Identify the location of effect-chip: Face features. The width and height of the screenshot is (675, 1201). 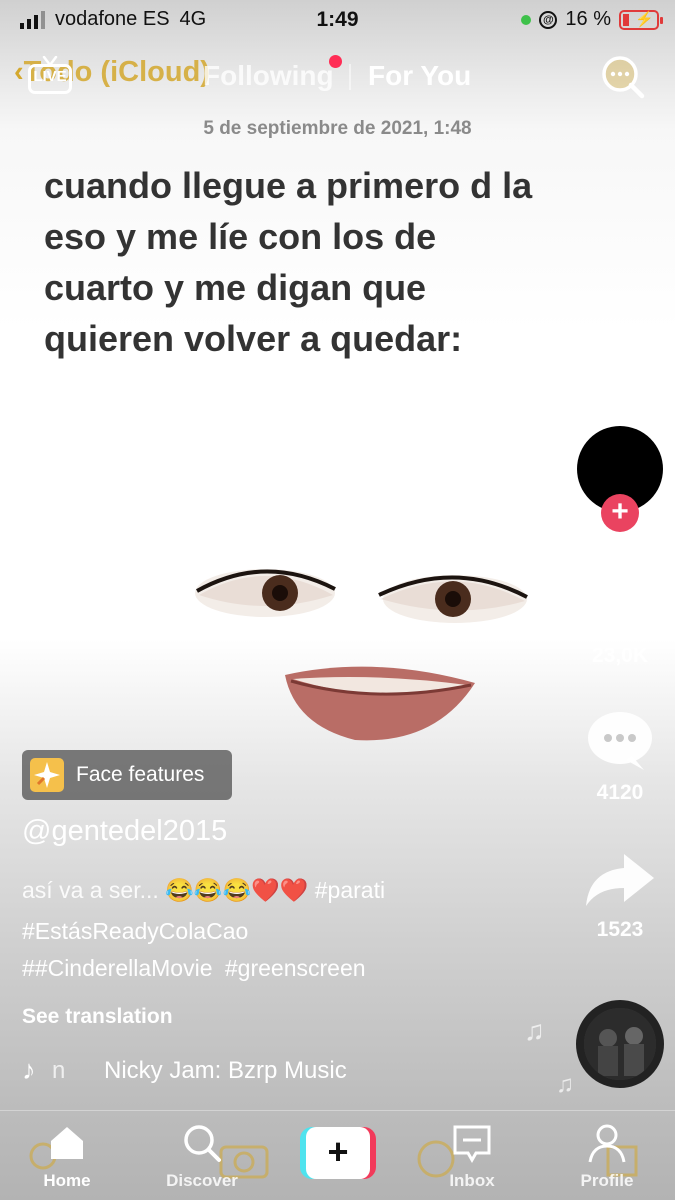
(127, 775).